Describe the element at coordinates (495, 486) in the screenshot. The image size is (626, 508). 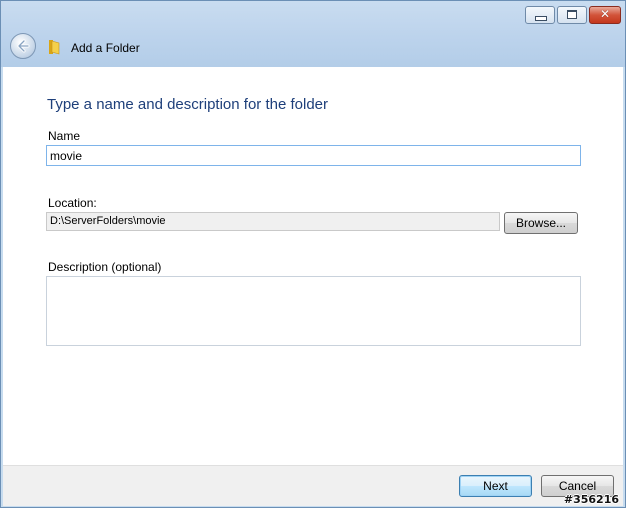
I see `next-button: Next` at that location.